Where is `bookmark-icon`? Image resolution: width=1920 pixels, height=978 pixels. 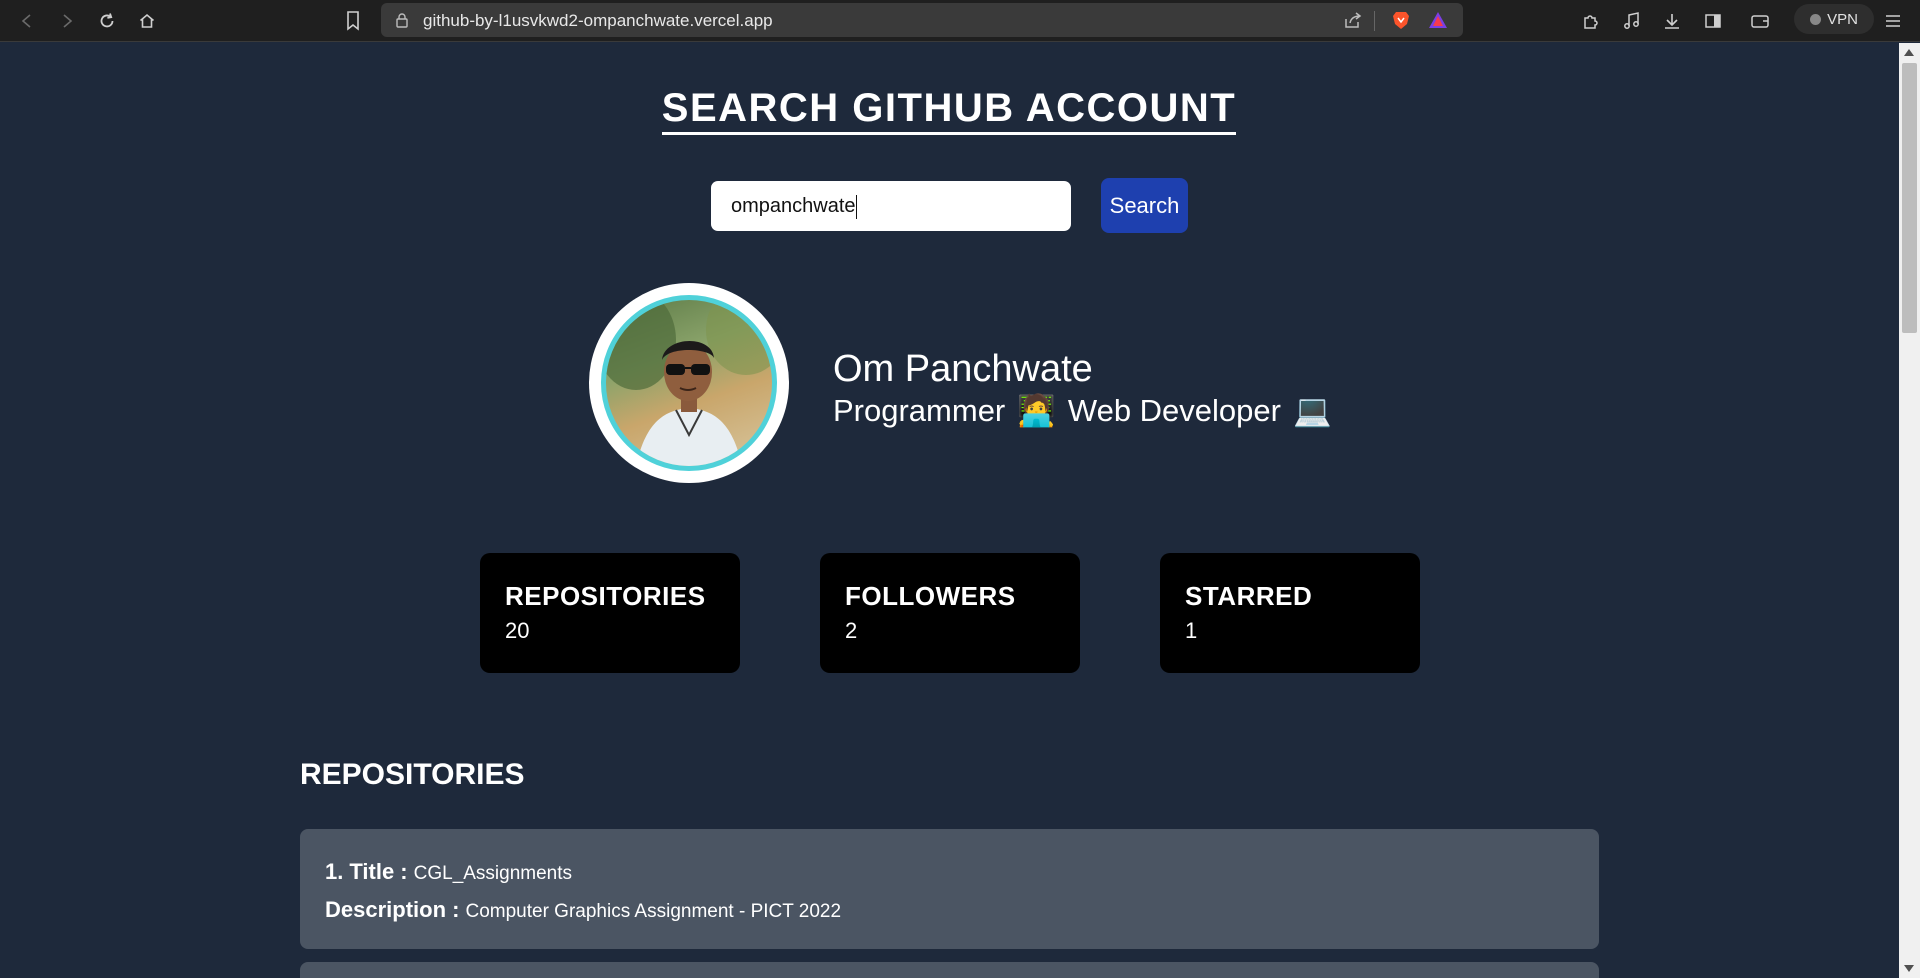 bookmark-icon is located at coordinates (353, 21).